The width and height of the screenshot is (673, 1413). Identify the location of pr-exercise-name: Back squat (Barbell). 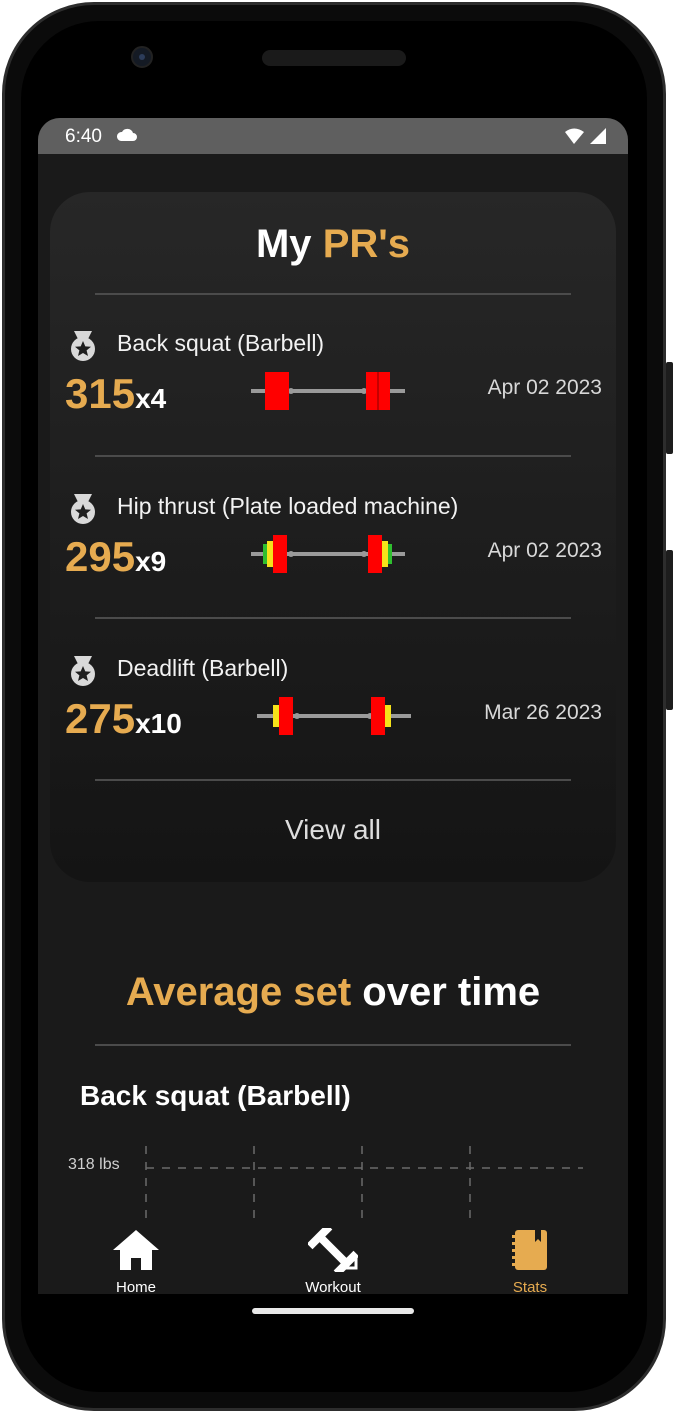
(221, 343).